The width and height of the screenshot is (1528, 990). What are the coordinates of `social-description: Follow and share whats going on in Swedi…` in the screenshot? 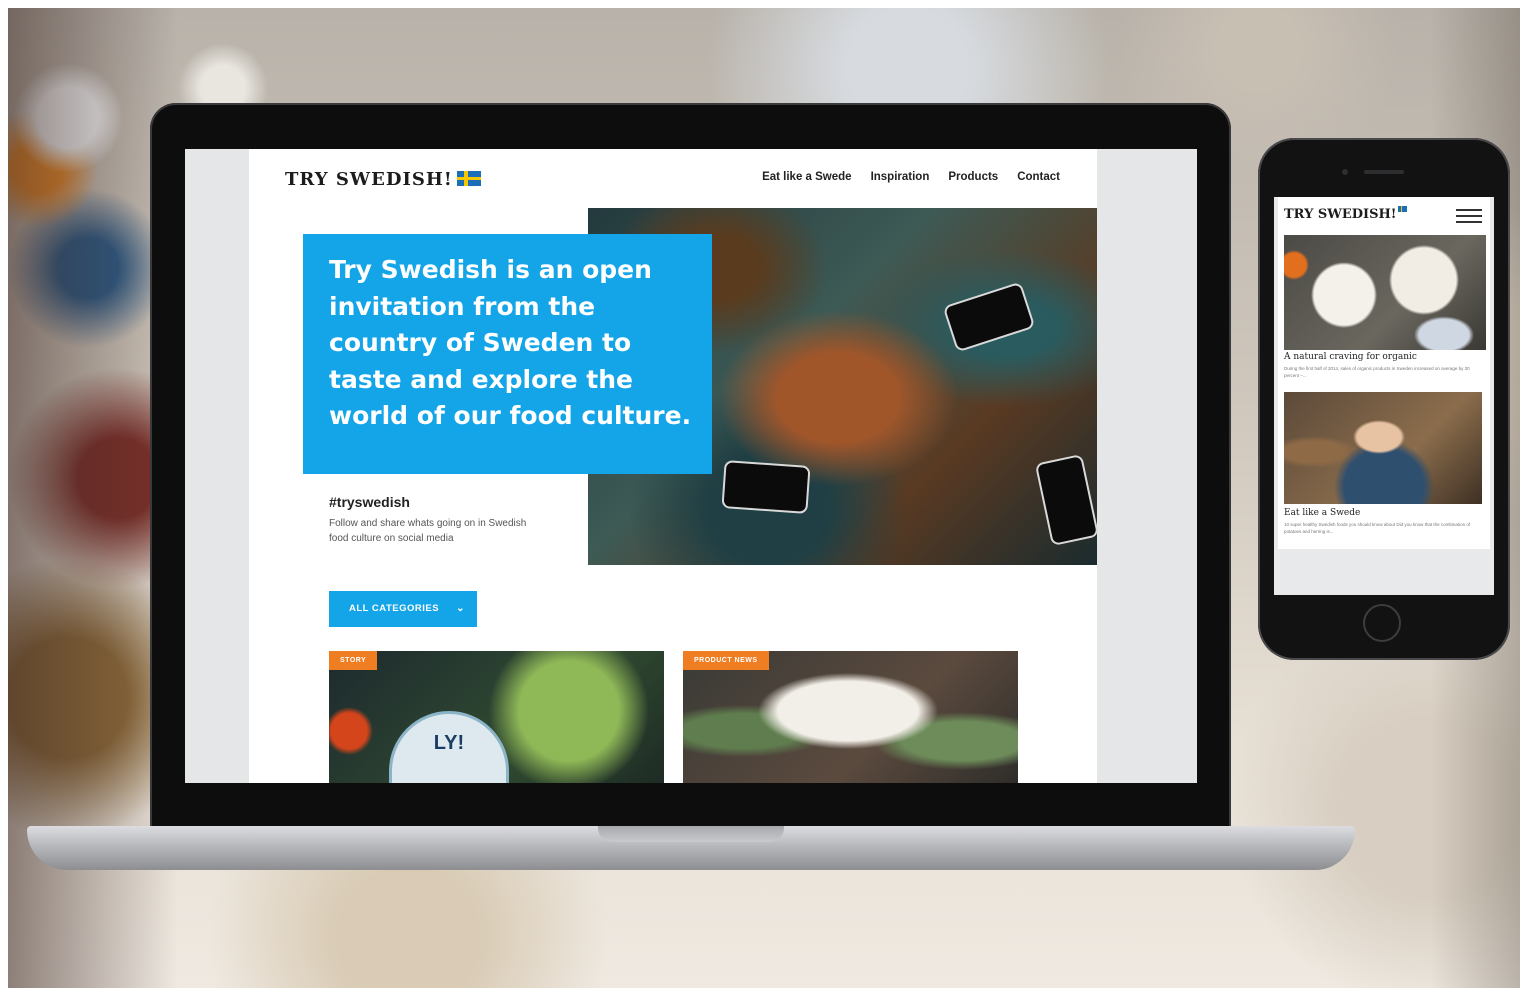 It's located at (428, 531).